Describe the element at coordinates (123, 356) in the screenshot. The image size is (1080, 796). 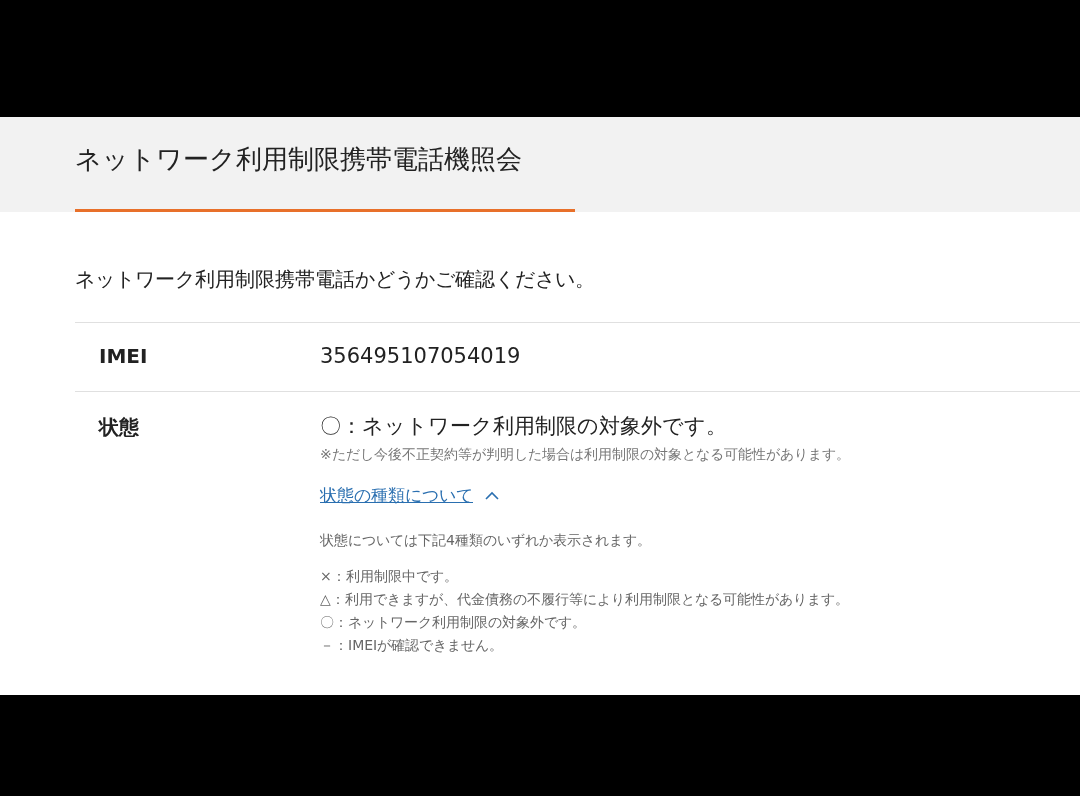
I see `row-label: IMEI` at that location.